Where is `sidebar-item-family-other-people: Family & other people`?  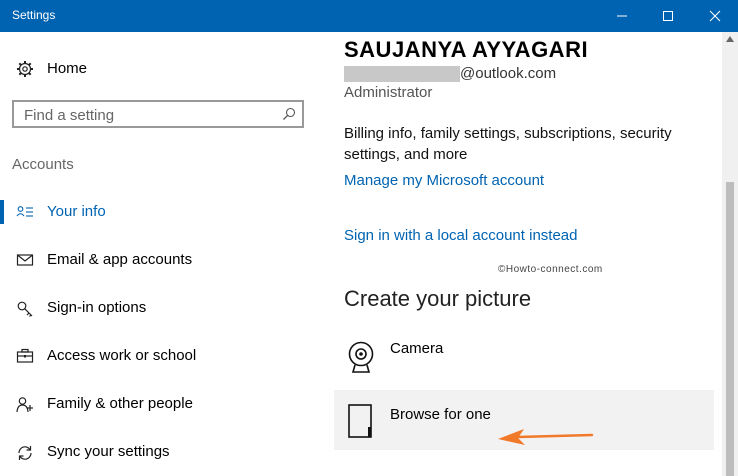 sidebar-item-family-other-people: Family & other people is located at coordinates (167, 404).